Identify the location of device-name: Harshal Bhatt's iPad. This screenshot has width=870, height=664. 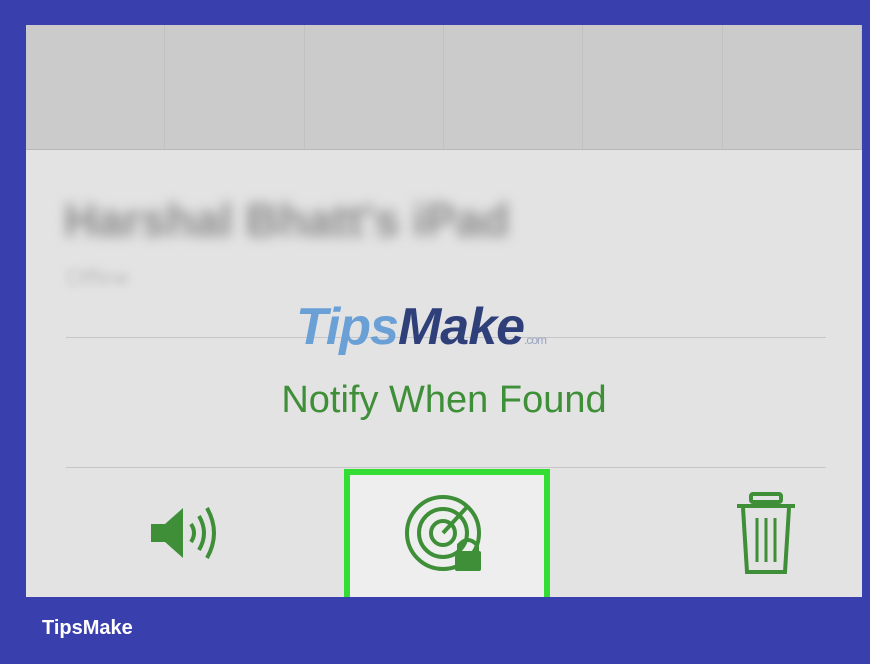
(287, 220).